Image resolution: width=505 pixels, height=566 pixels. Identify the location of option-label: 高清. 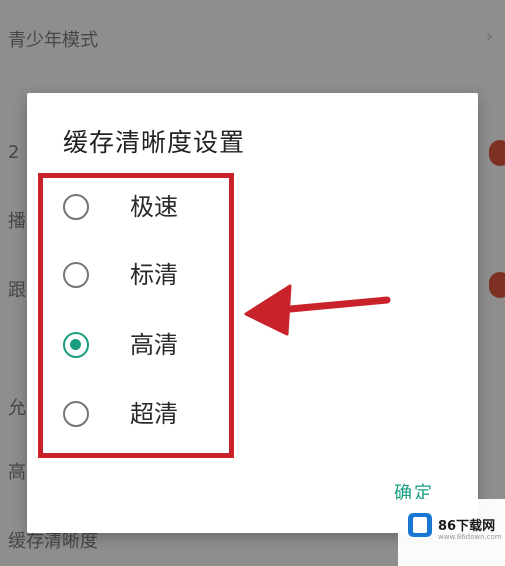
(154, 345).